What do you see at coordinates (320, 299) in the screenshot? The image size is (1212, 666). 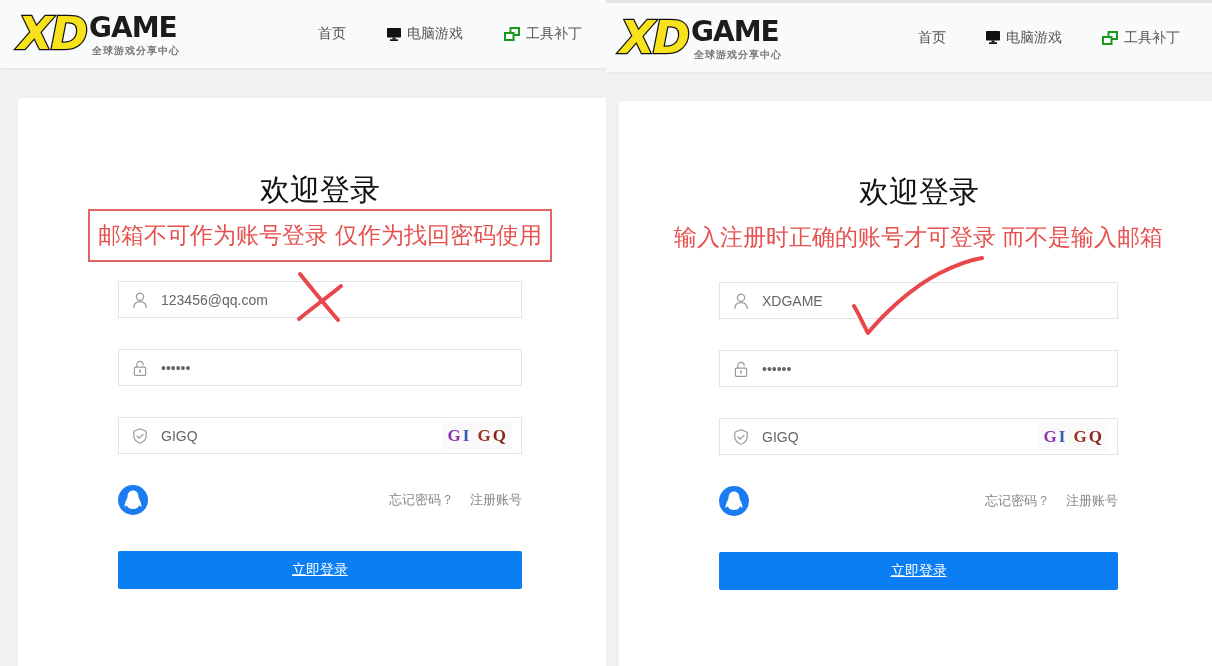 I see `account-field: 123456@qq.com` at bounding box center [320, 299].